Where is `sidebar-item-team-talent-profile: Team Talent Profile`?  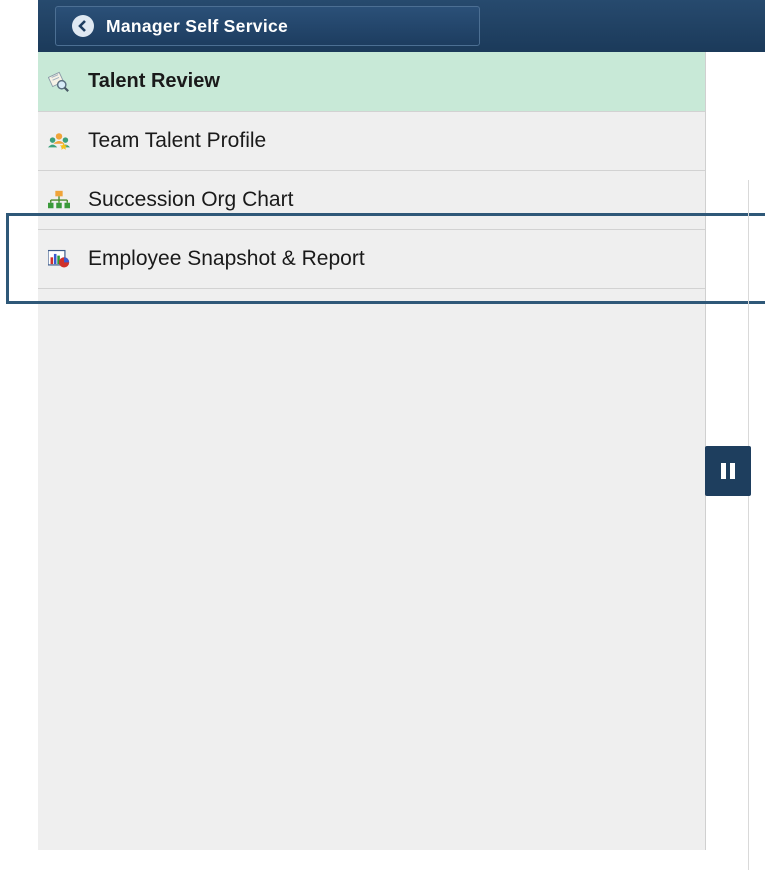 sidebar-item-team-talent-profile: Team Talent Profile is located at coordinates (371, 141).